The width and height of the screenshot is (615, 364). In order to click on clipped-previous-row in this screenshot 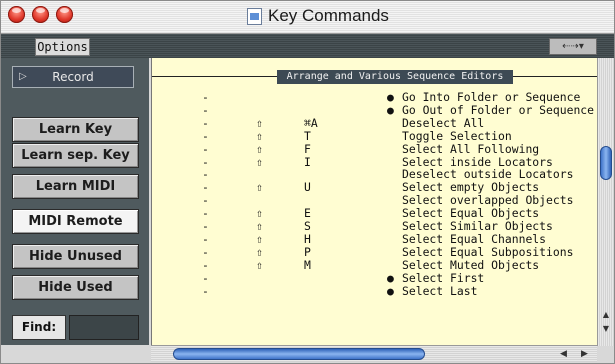, I will do `click(375, 60)`.